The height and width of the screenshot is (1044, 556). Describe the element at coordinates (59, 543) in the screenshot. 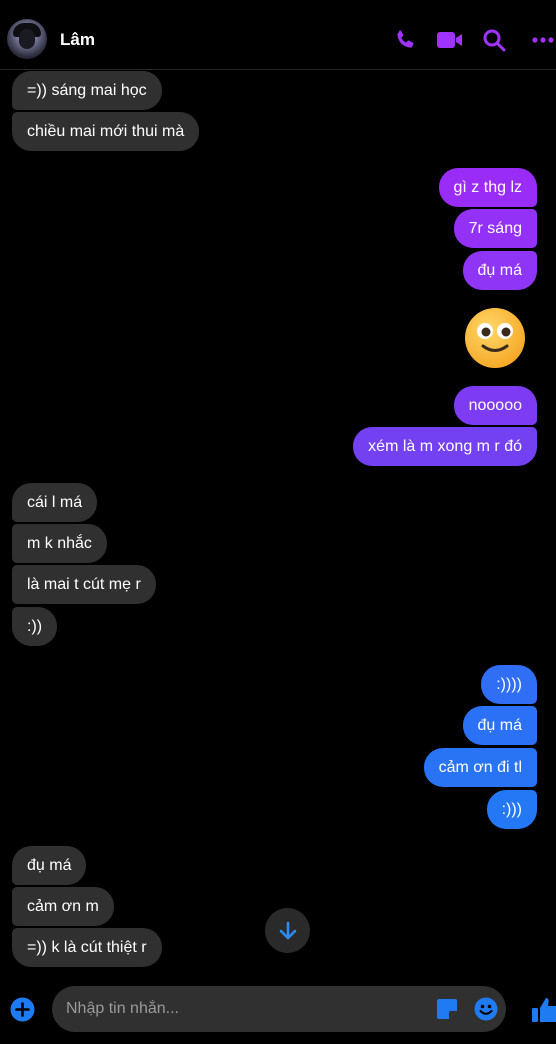

I see `incoming-message: m k nhắc` at that location.